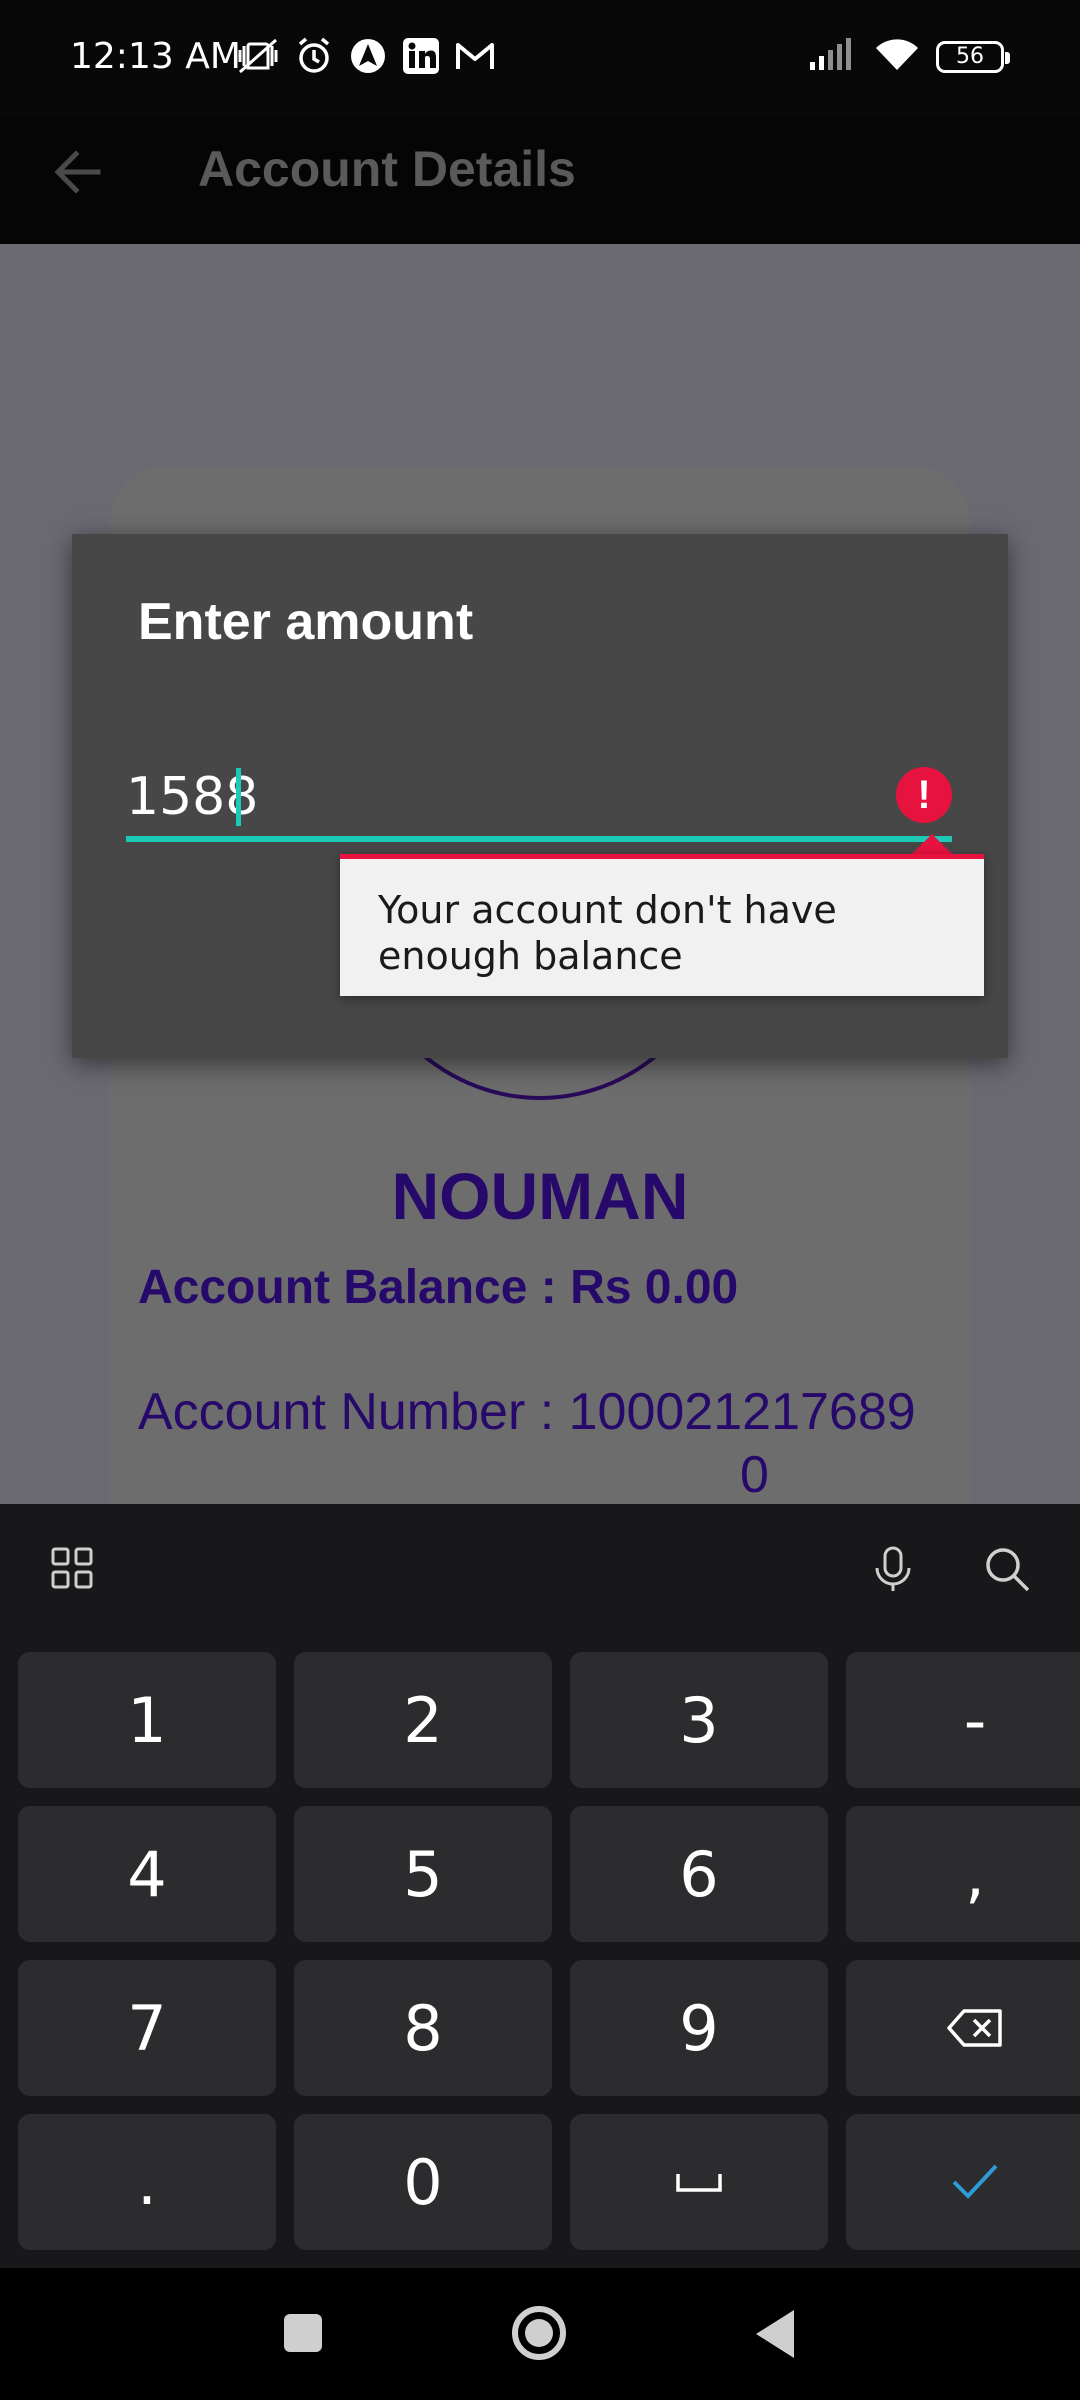 Image resolution: width=1080 pixels, height=2400 pixels. What do you see at coordinates (932, 844) in the screenshot?
I see `tooltip-pointer` at bounding box center [932, 844].